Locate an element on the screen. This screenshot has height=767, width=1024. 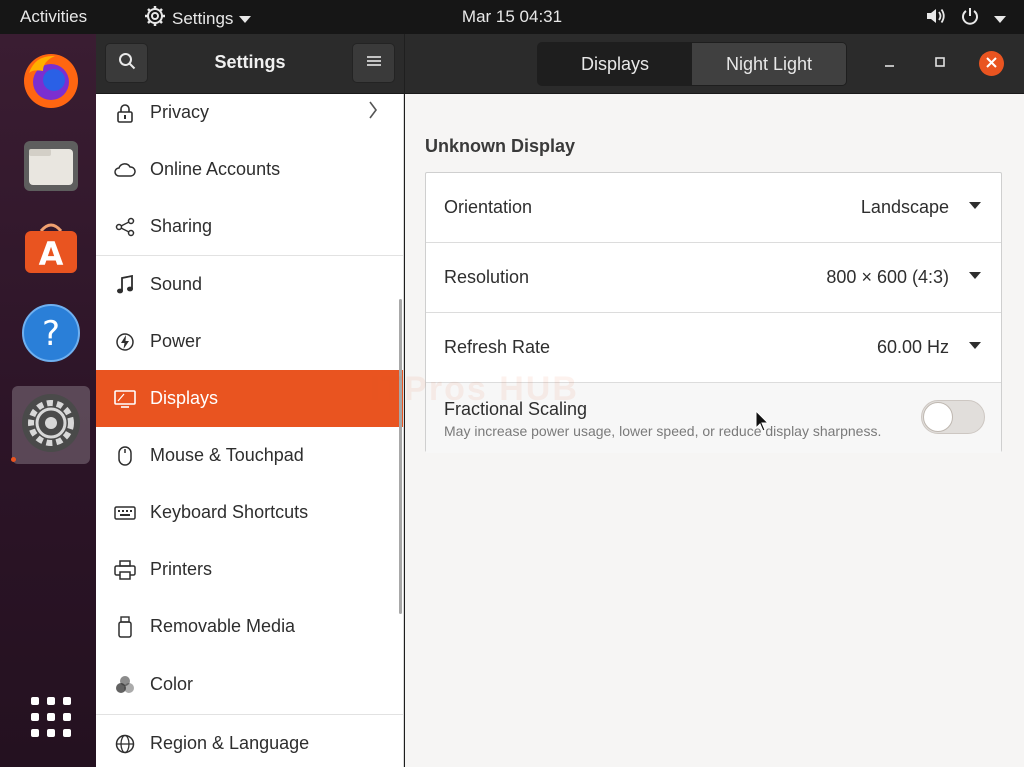
tab-night-light: Night Light is located at coordinates (769, 64).